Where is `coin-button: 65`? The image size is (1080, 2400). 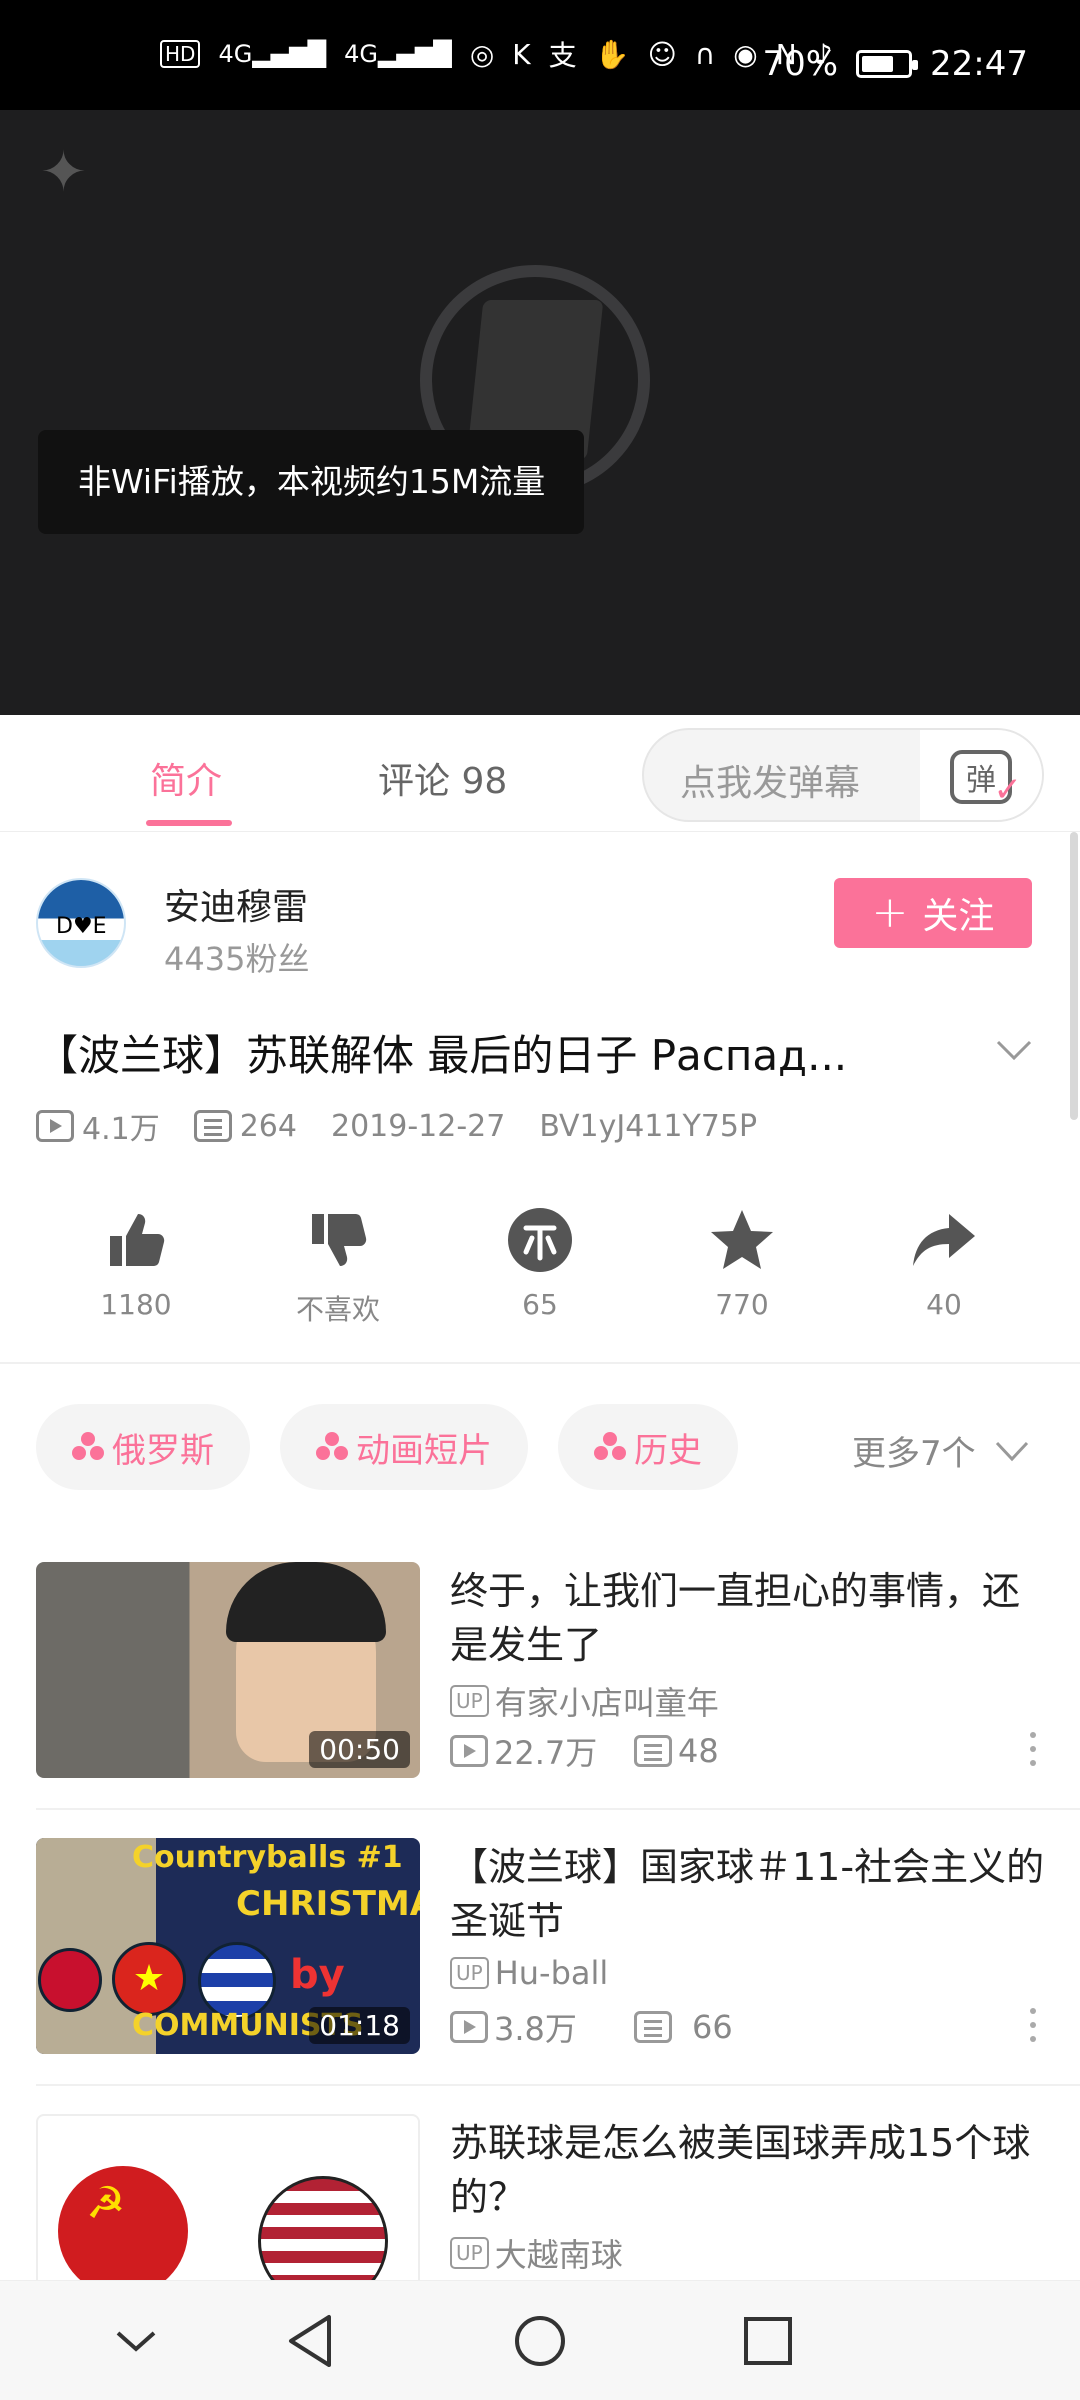 coin-button: 65 is located at coordinates (540, 1260).